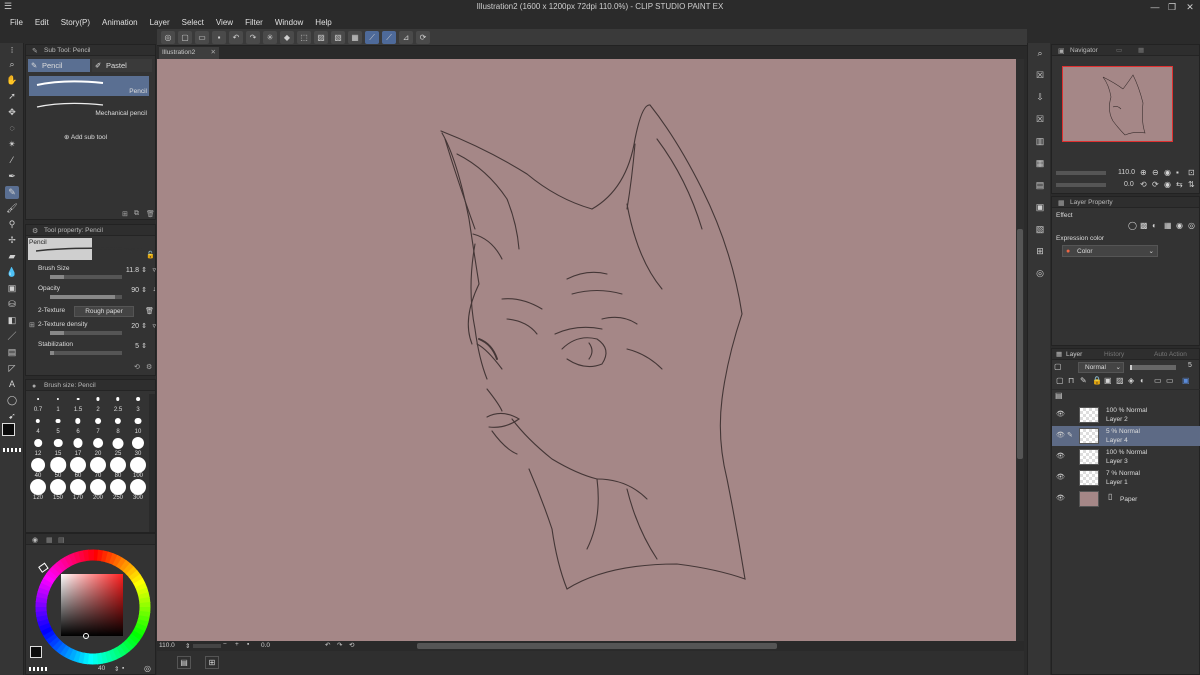 Image resolution: width=1200 pixels, height=675 pixels. I want to click on layer-color-icon: ◐, so click(1142, 380).